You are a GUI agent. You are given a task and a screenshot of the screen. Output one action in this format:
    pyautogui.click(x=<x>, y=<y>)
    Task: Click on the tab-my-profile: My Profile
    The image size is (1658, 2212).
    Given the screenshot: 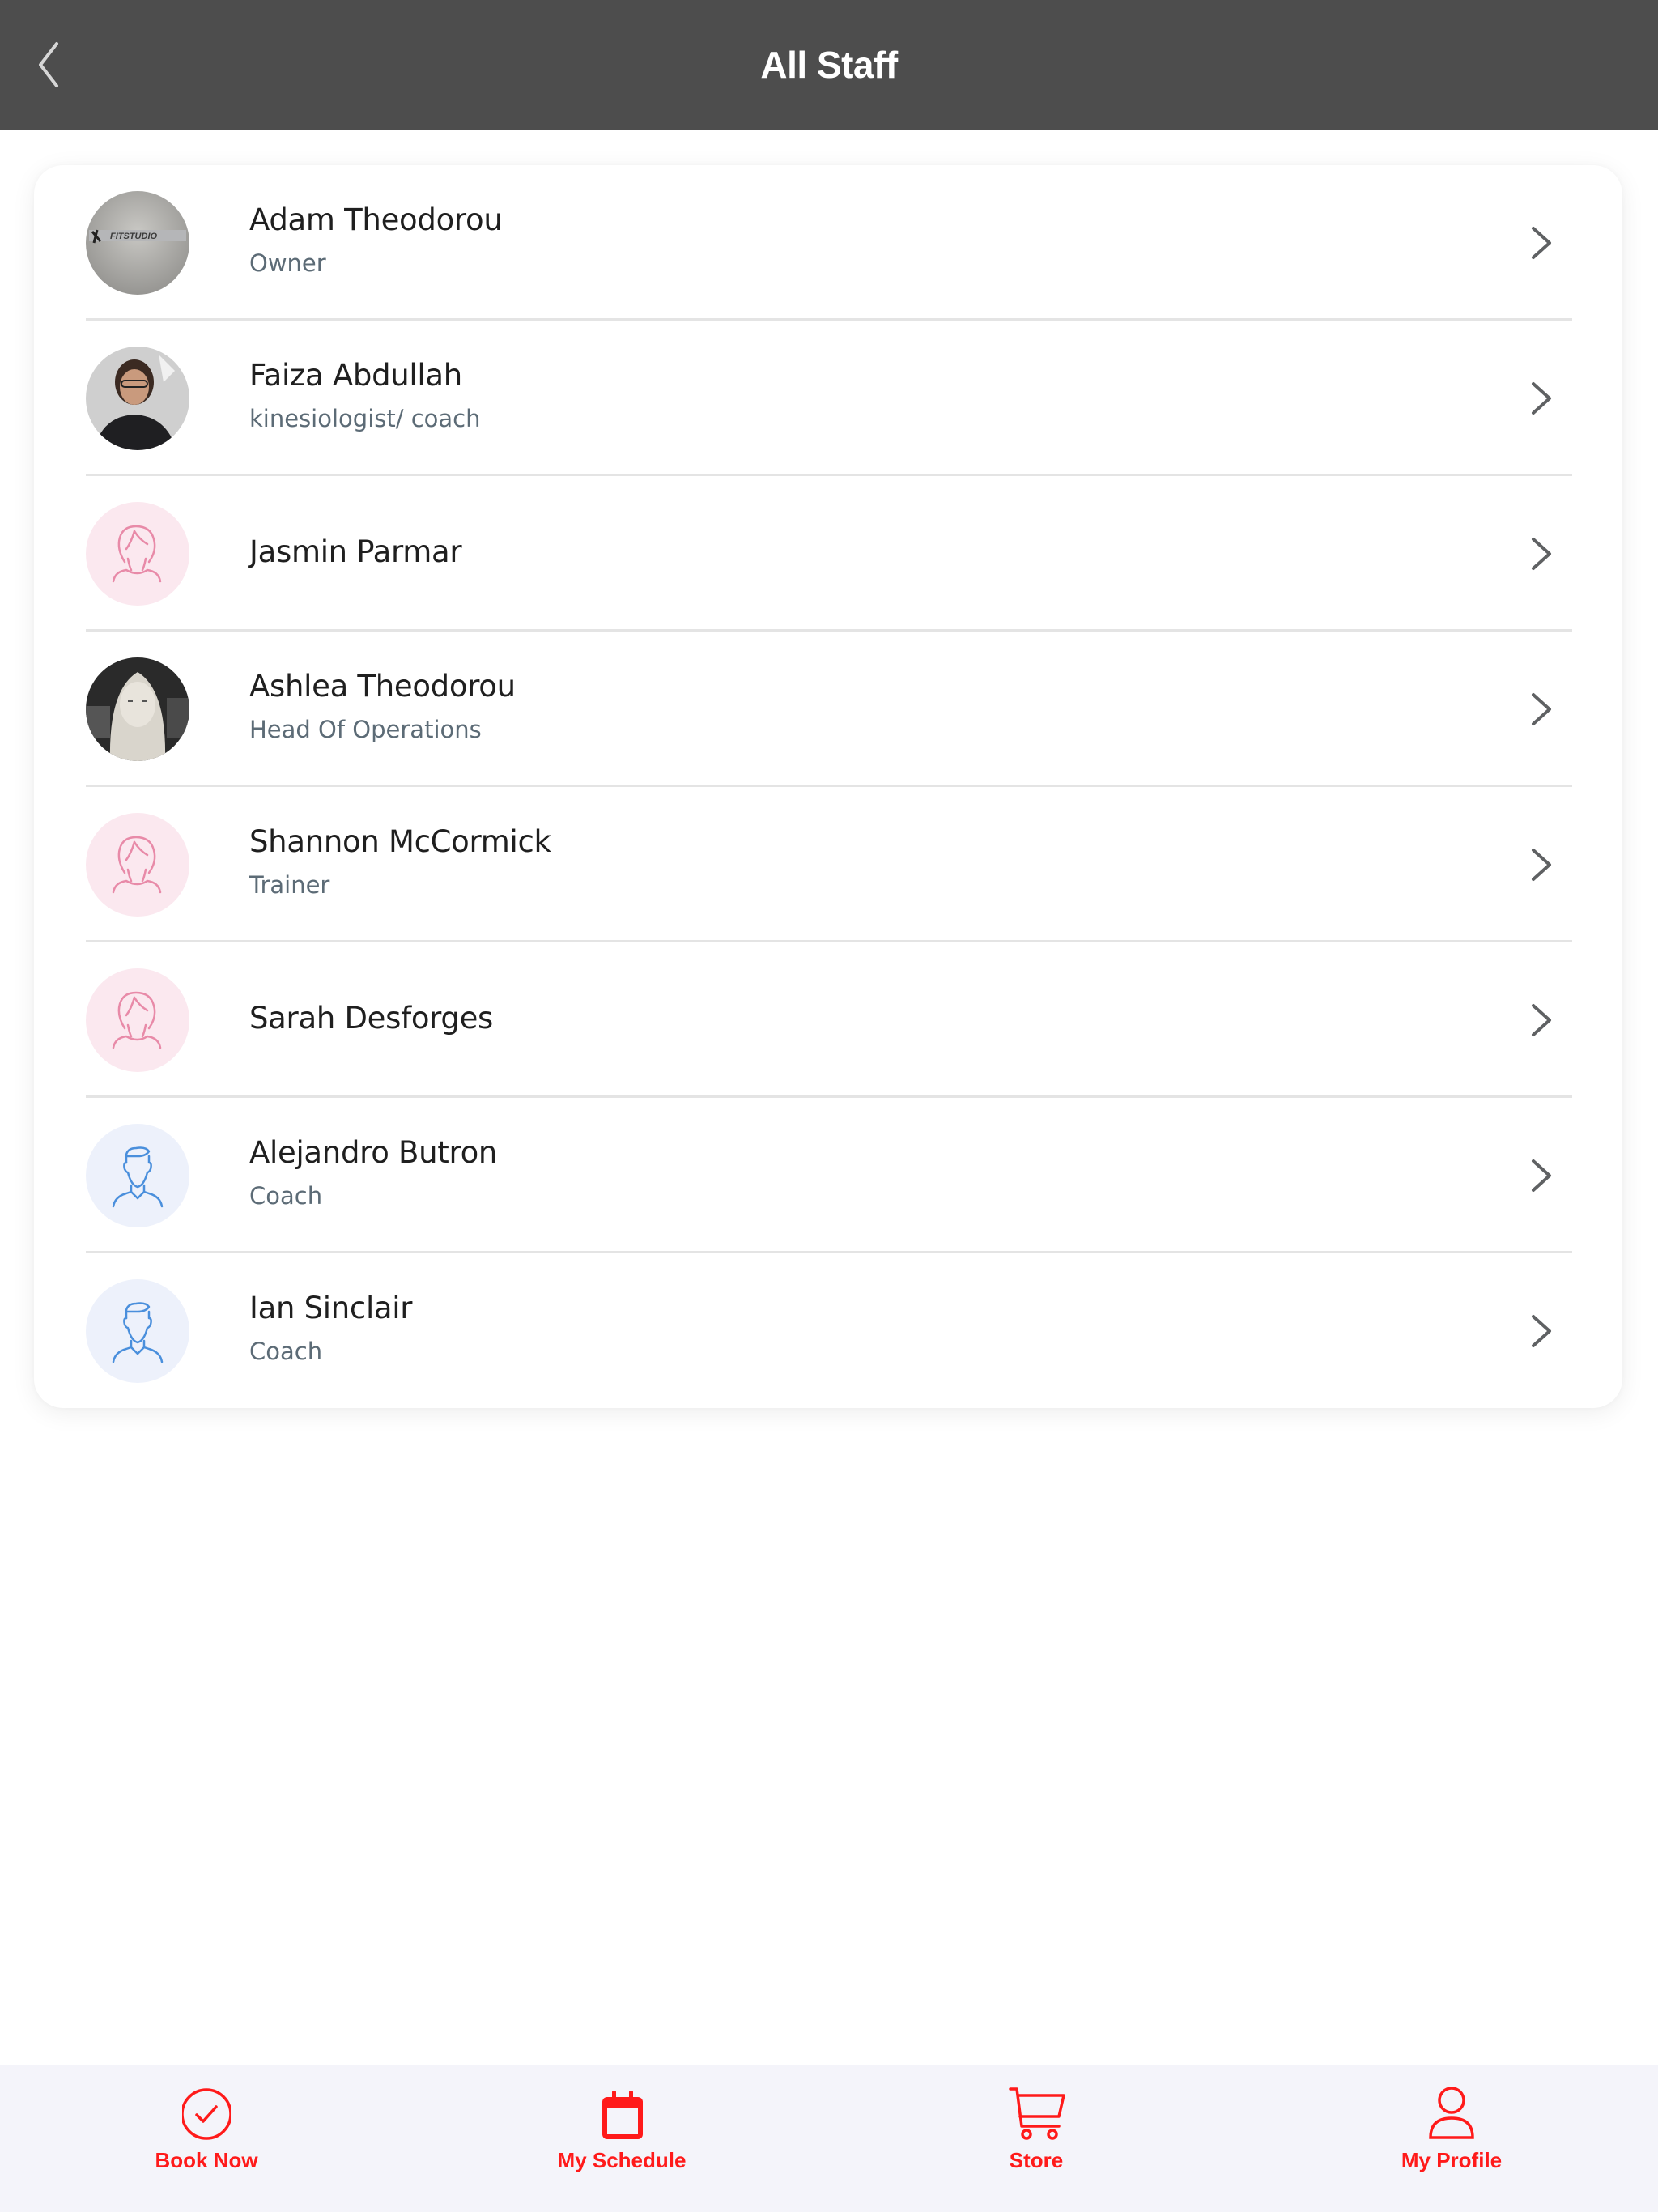 What is the action you would take?
    pyautogui.click(x=1451, y=2138)
    